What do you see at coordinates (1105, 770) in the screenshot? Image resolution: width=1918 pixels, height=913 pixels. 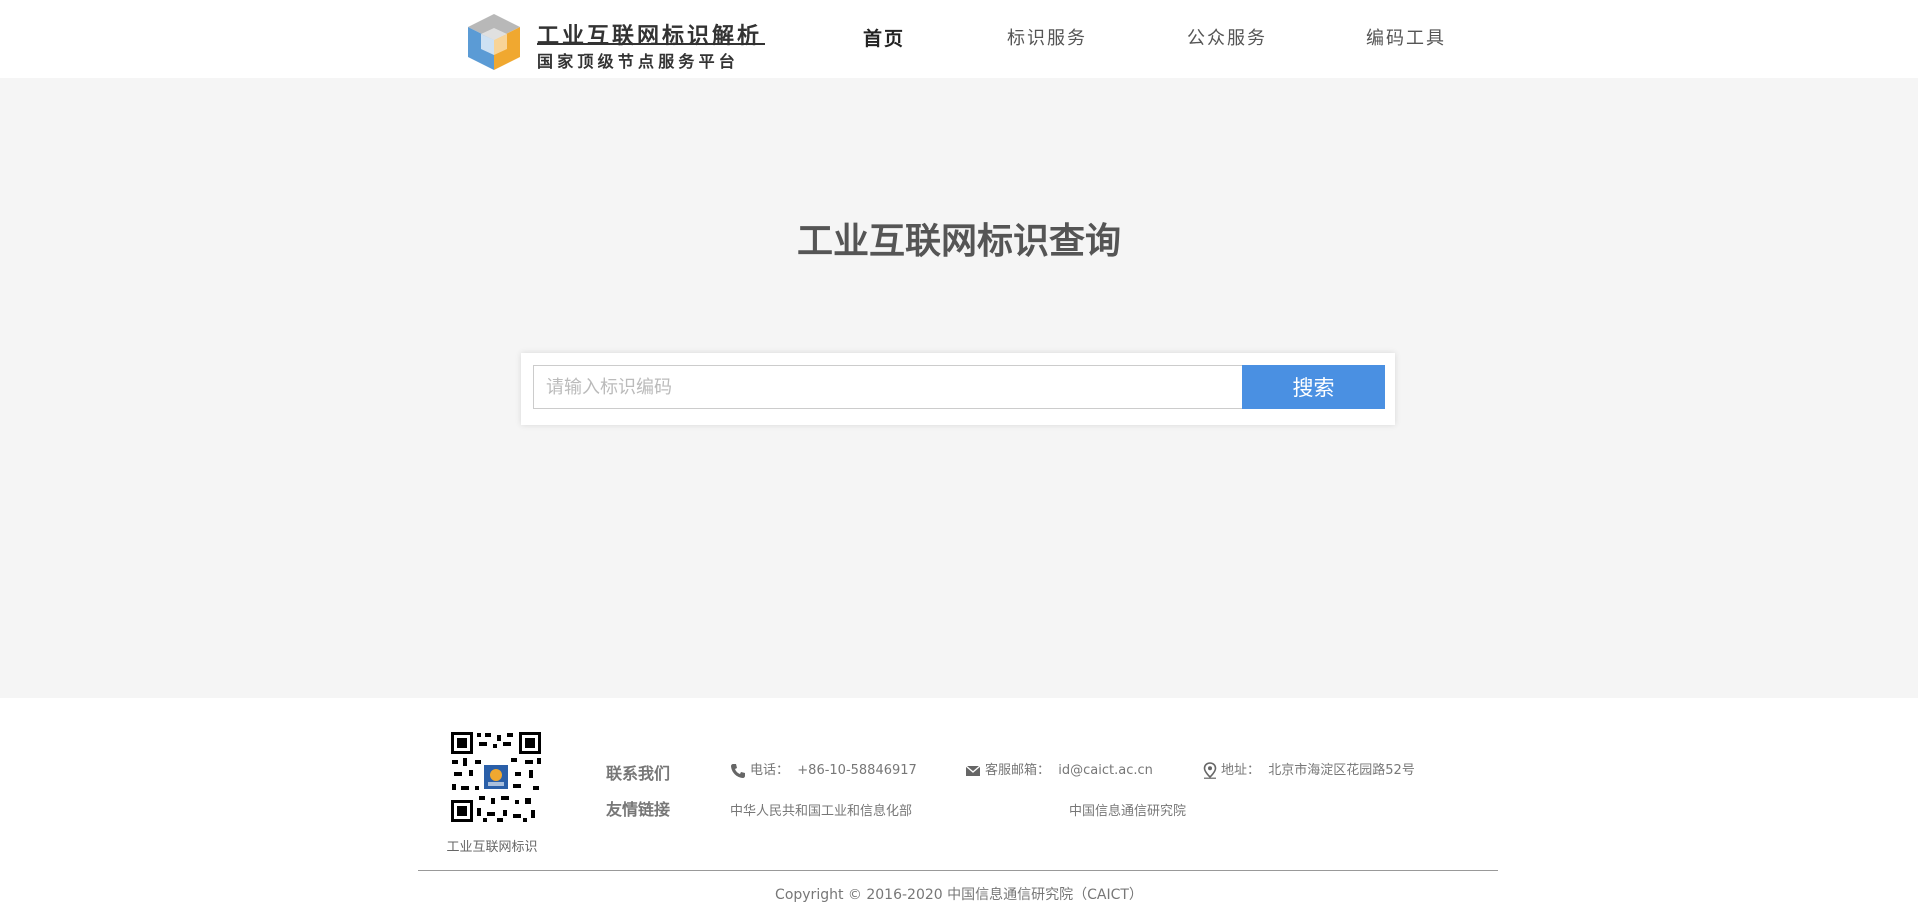 I see `email-value: id@caict.ac.cn` at bounding box center [1105, 770].